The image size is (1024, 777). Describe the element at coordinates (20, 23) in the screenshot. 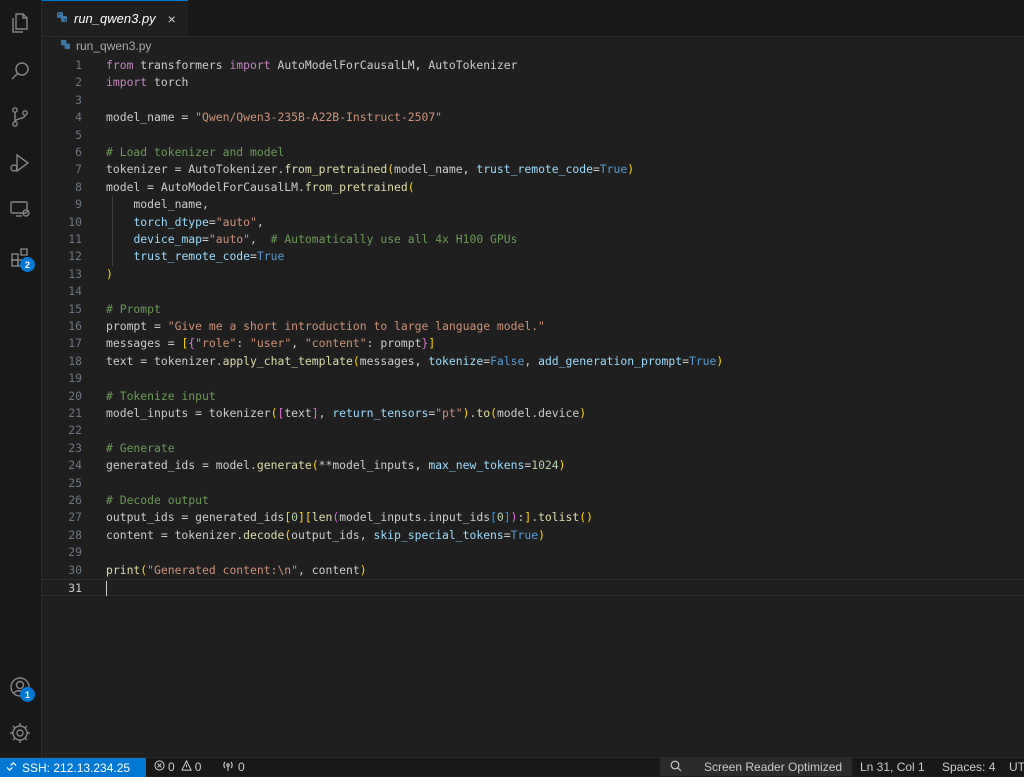

I see `explorer-icon` at that location.